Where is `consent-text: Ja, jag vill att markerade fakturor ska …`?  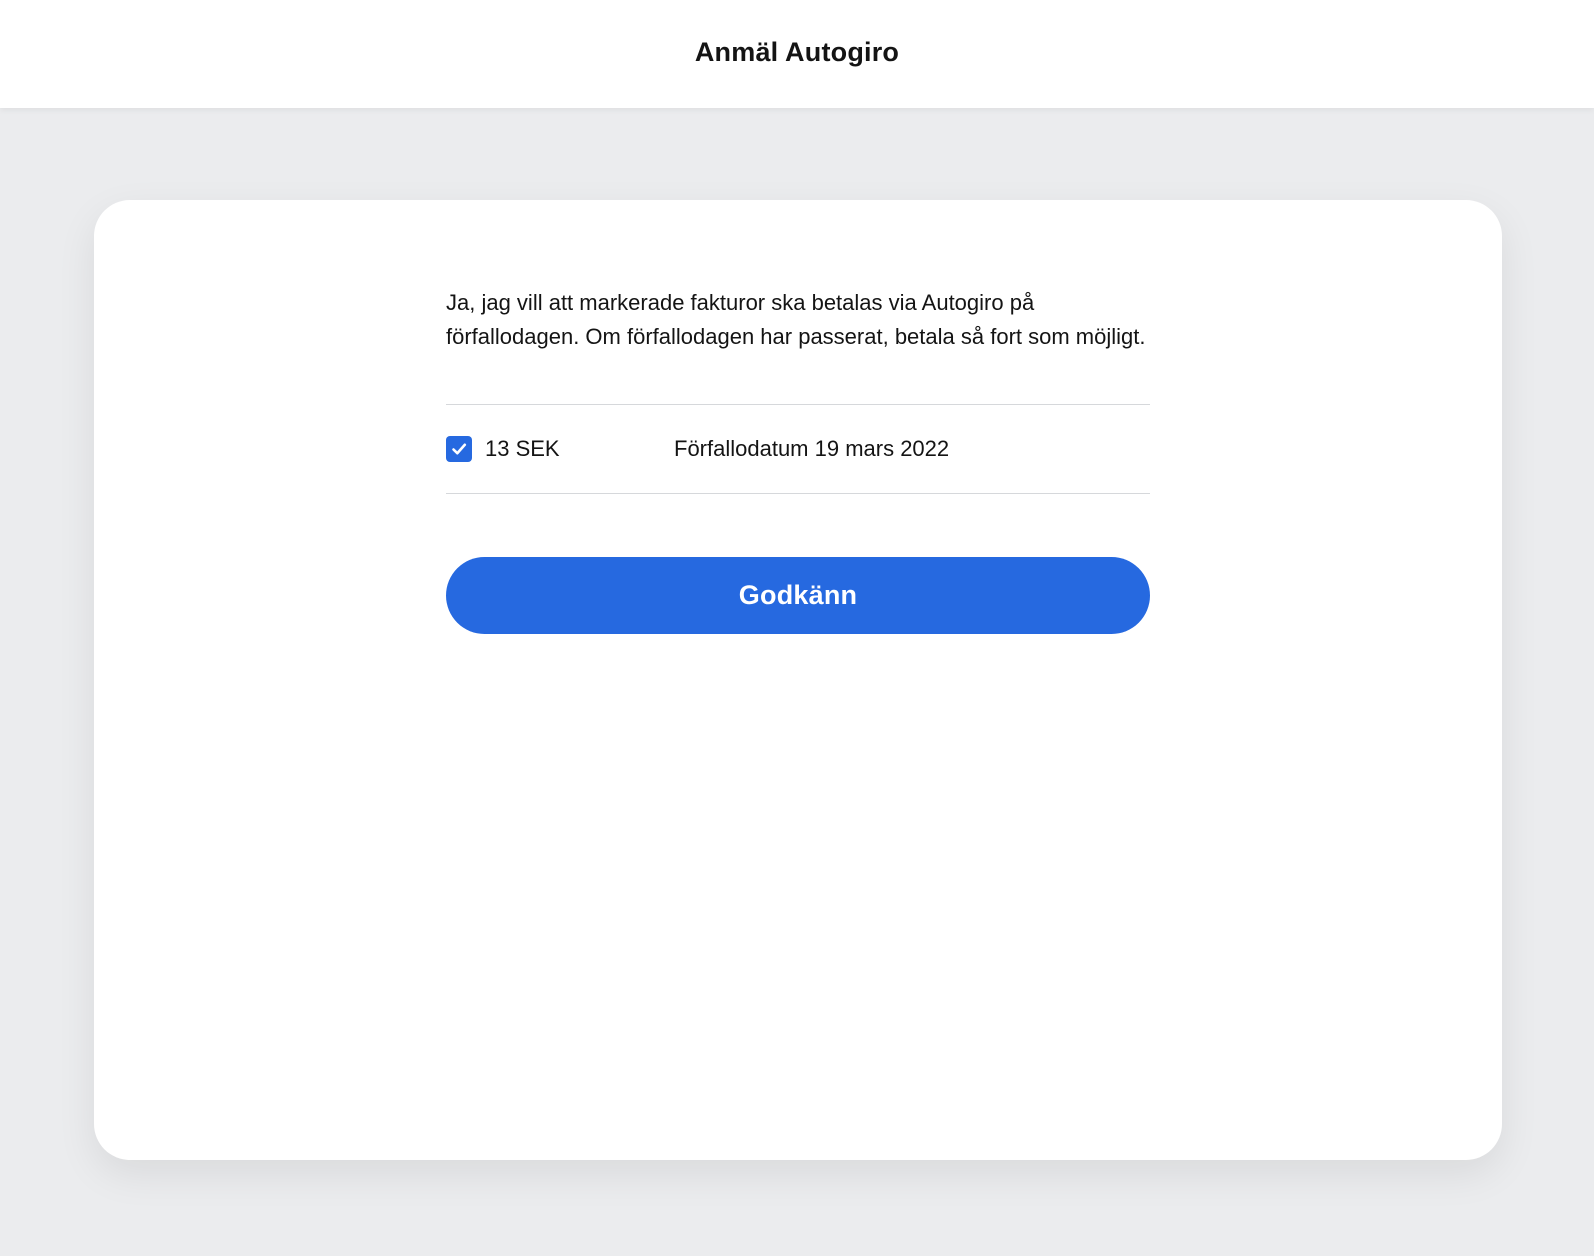
consent-text: Ja, jag vill att markerade fakturor ska … is located at coordinates (796, 319).